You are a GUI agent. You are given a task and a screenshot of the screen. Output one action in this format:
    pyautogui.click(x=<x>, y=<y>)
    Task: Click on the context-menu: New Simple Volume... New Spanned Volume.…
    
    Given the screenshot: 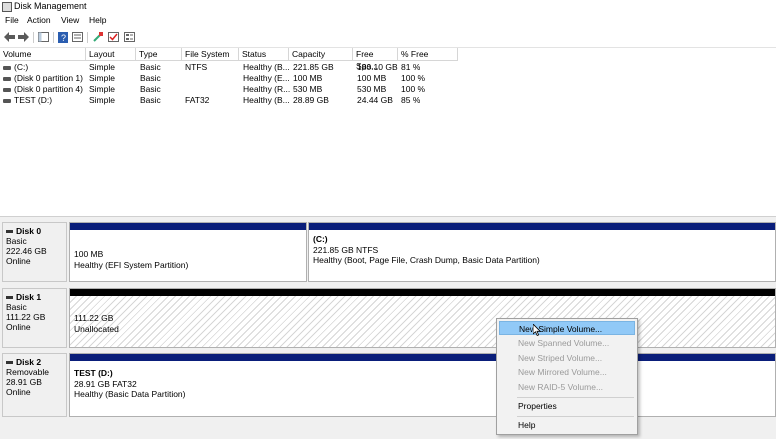 What is the action you would take?
    pyautogui.click(x=567, y=376)
    